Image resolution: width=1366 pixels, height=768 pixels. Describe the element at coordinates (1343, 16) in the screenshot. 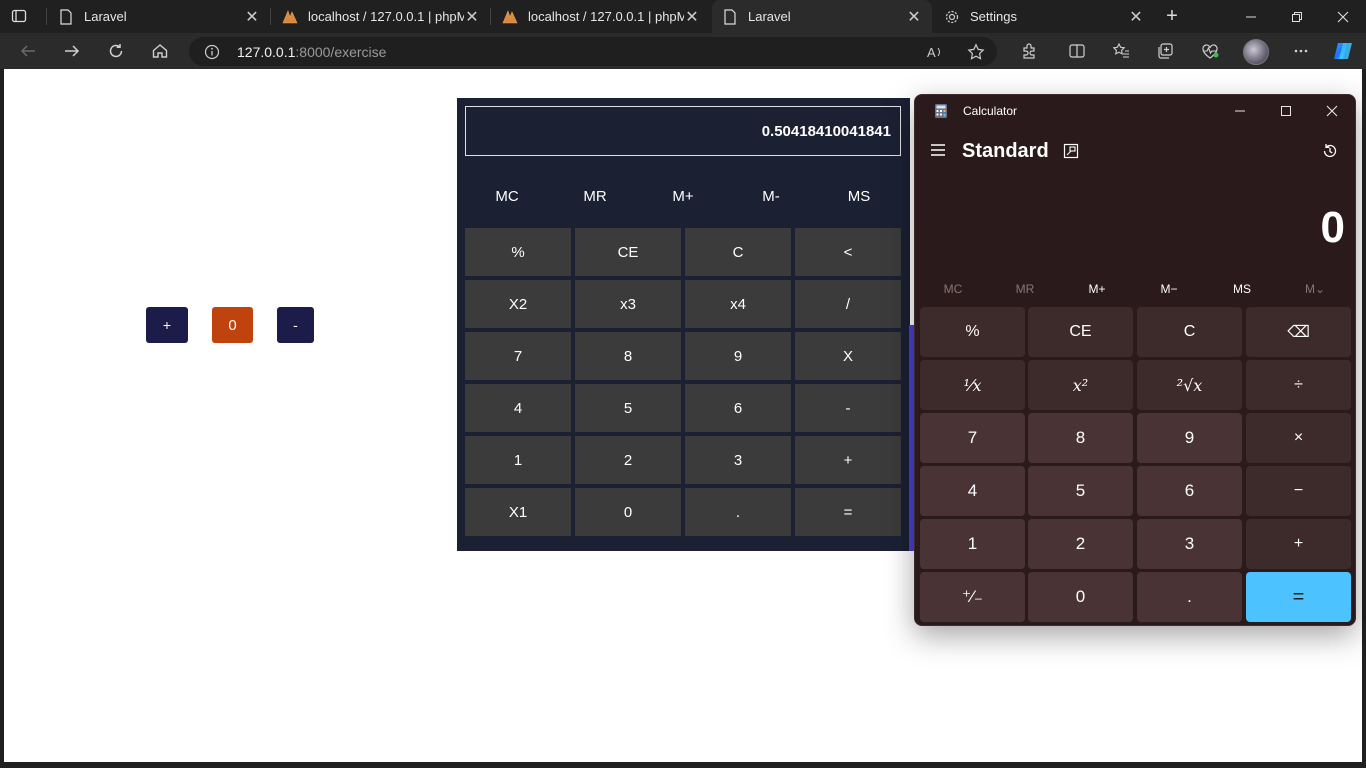

I see `close-window-icon` at that location.